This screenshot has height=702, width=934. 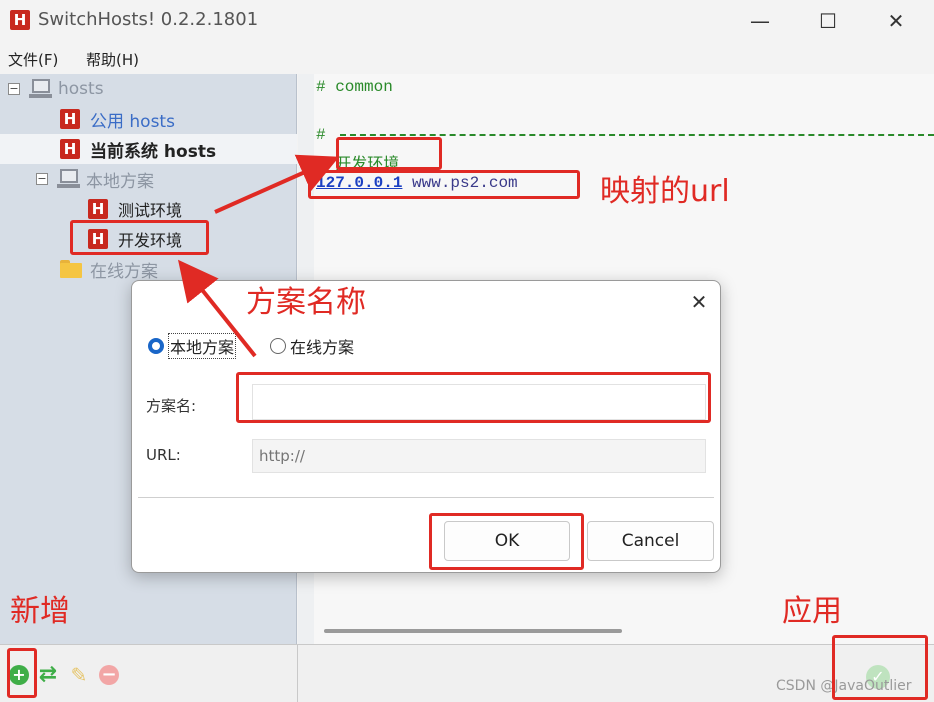 What do you see at coordinates (306, 302) in the screenshot?
I see `annotation-scheme-name: 方案名称` at bounding box center [306, 302].